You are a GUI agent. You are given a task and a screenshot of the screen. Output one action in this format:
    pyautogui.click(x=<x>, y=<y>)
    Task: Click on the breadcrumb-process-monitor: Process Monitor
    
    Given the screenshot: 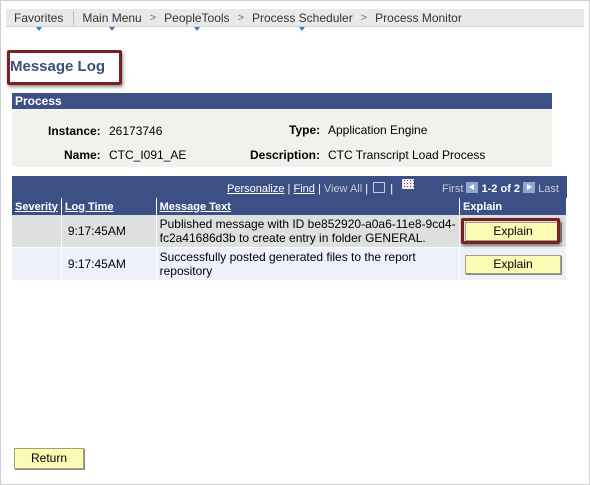 What is the action you would take?
    pyautogui.click(x=418, y=18)
    